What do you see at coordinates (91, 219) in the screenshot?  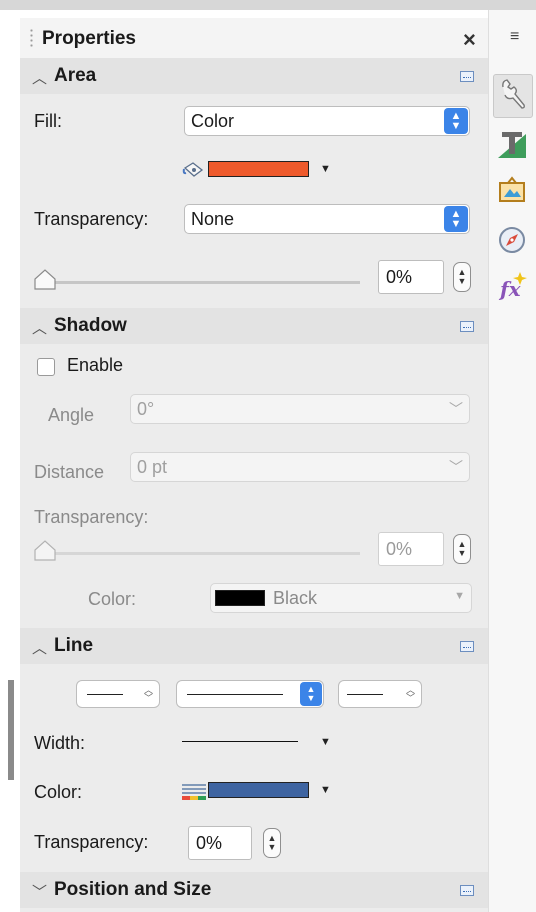 I see `area-transparency-label: Transparency:` at bounding box center [91, 219].